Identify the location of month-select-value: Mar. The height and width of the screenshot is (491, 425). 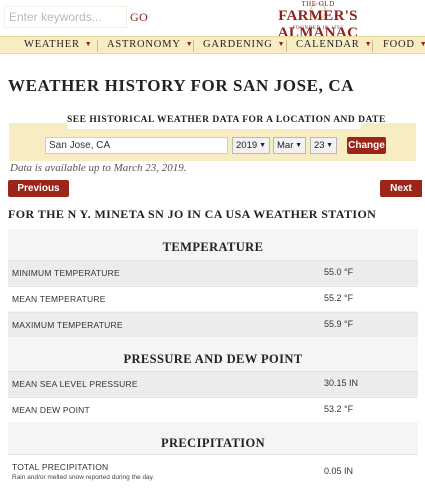
(285, 145).